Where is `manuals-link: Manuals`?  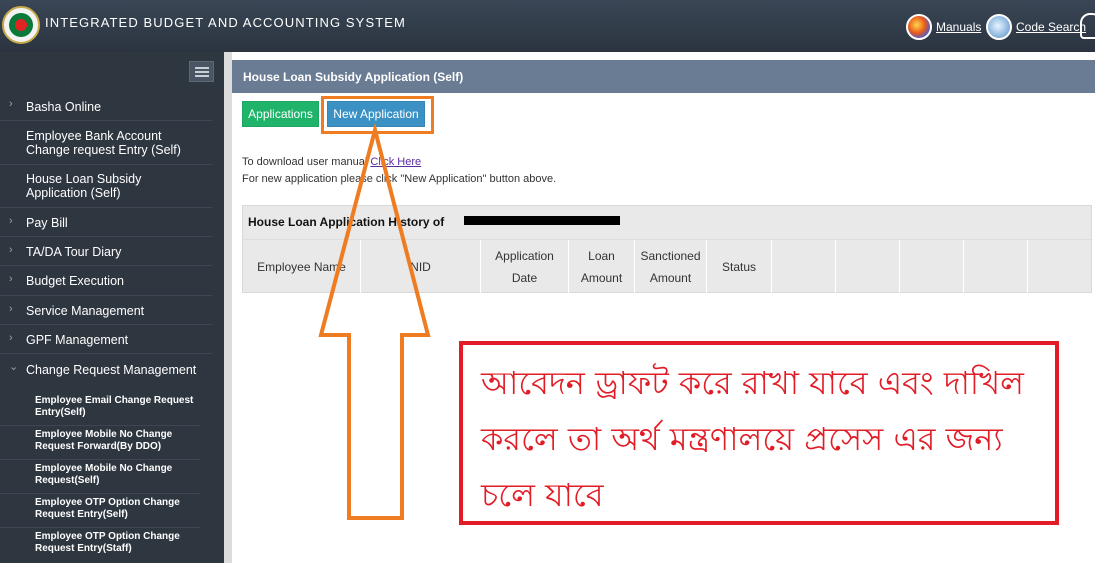
manuals-link: Manuals is located at coordinates (943, 27).